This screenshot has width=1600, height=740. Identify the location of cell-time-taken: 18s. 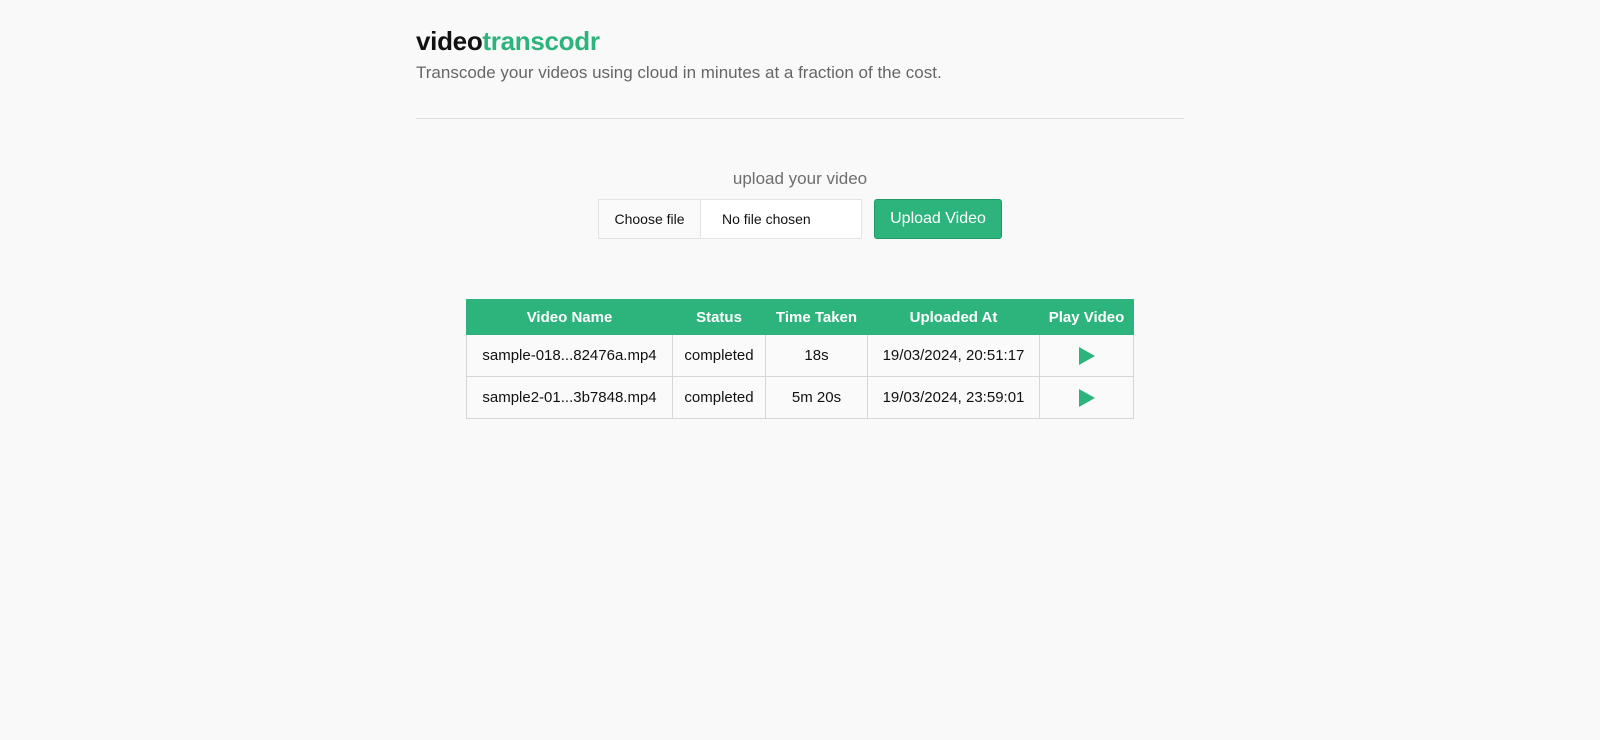
(816, 355).